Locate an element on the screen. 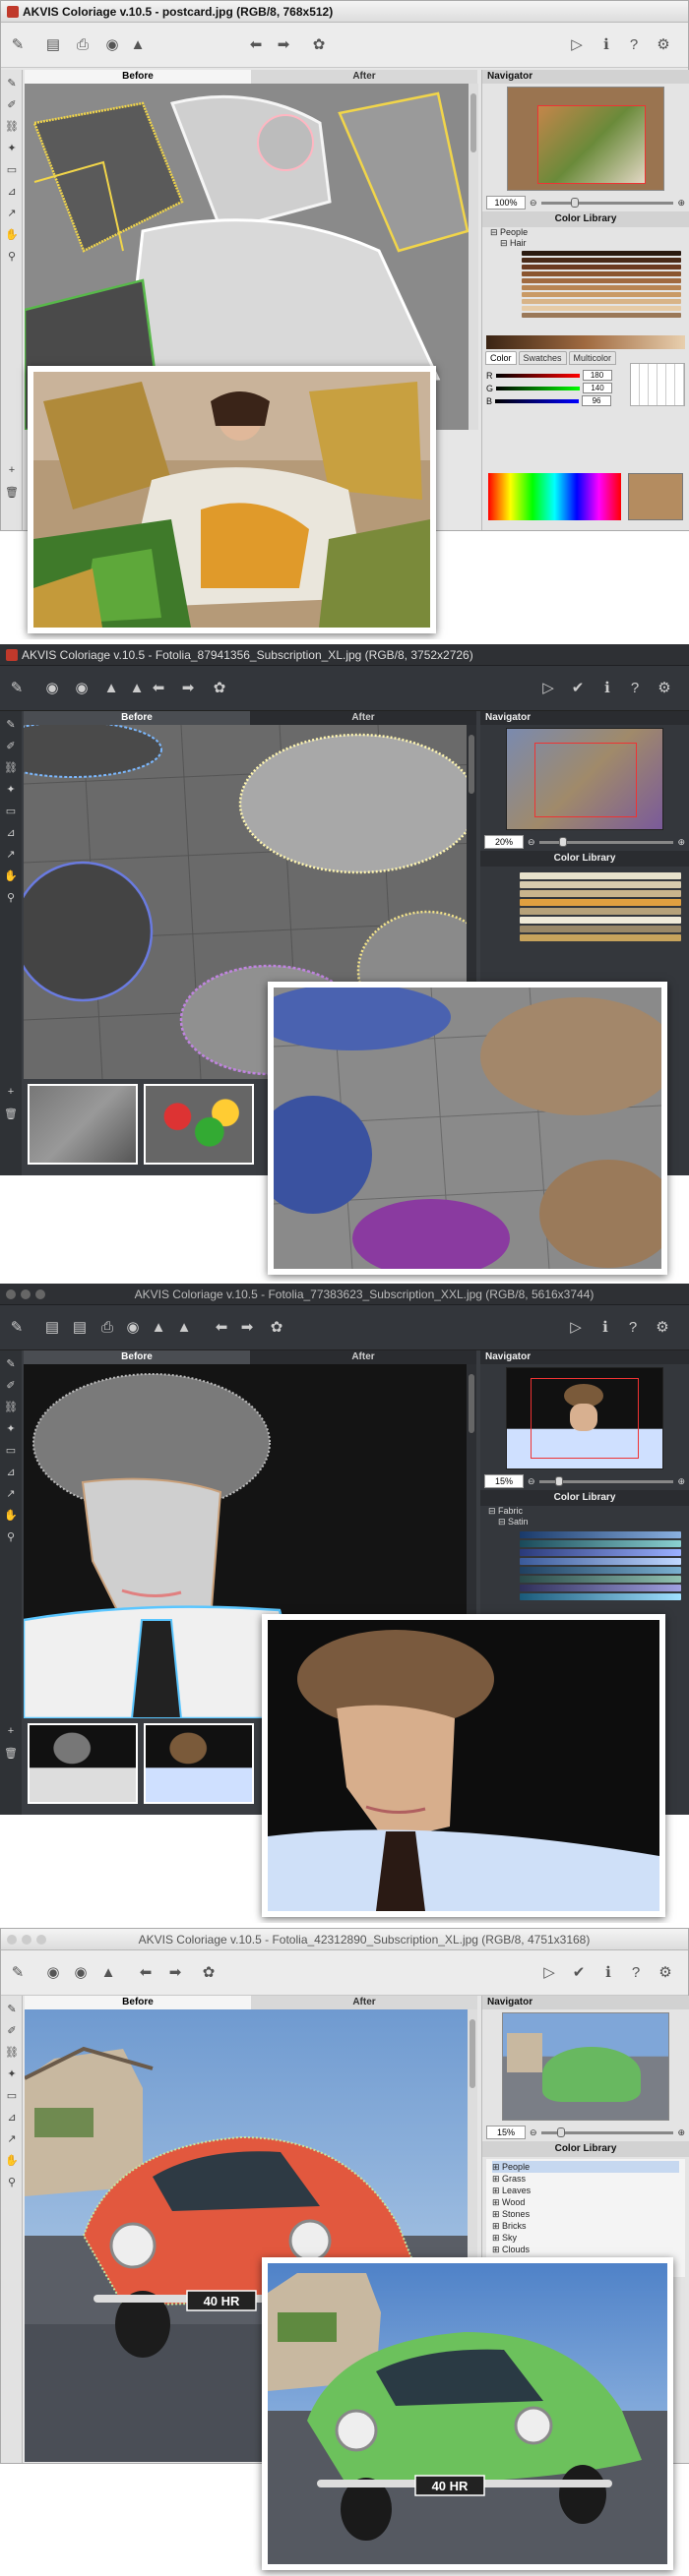 The image size is (689, 2576). print-icon: ⎙ is located at coordinates (83, 44).